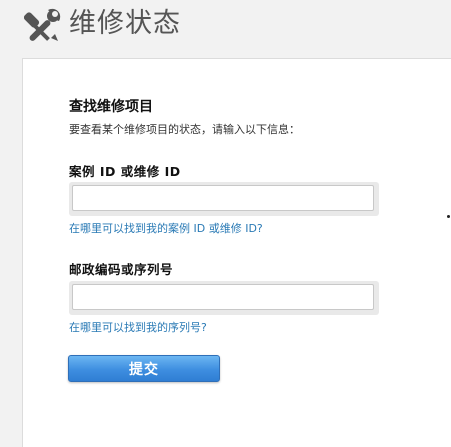 Image resolution: width=451 pixels, height=447 pixels. What do you see at coordinates (125, 23) in the screenshot?
I see `page-title: 维修状态` at bounding box center [125, 23].